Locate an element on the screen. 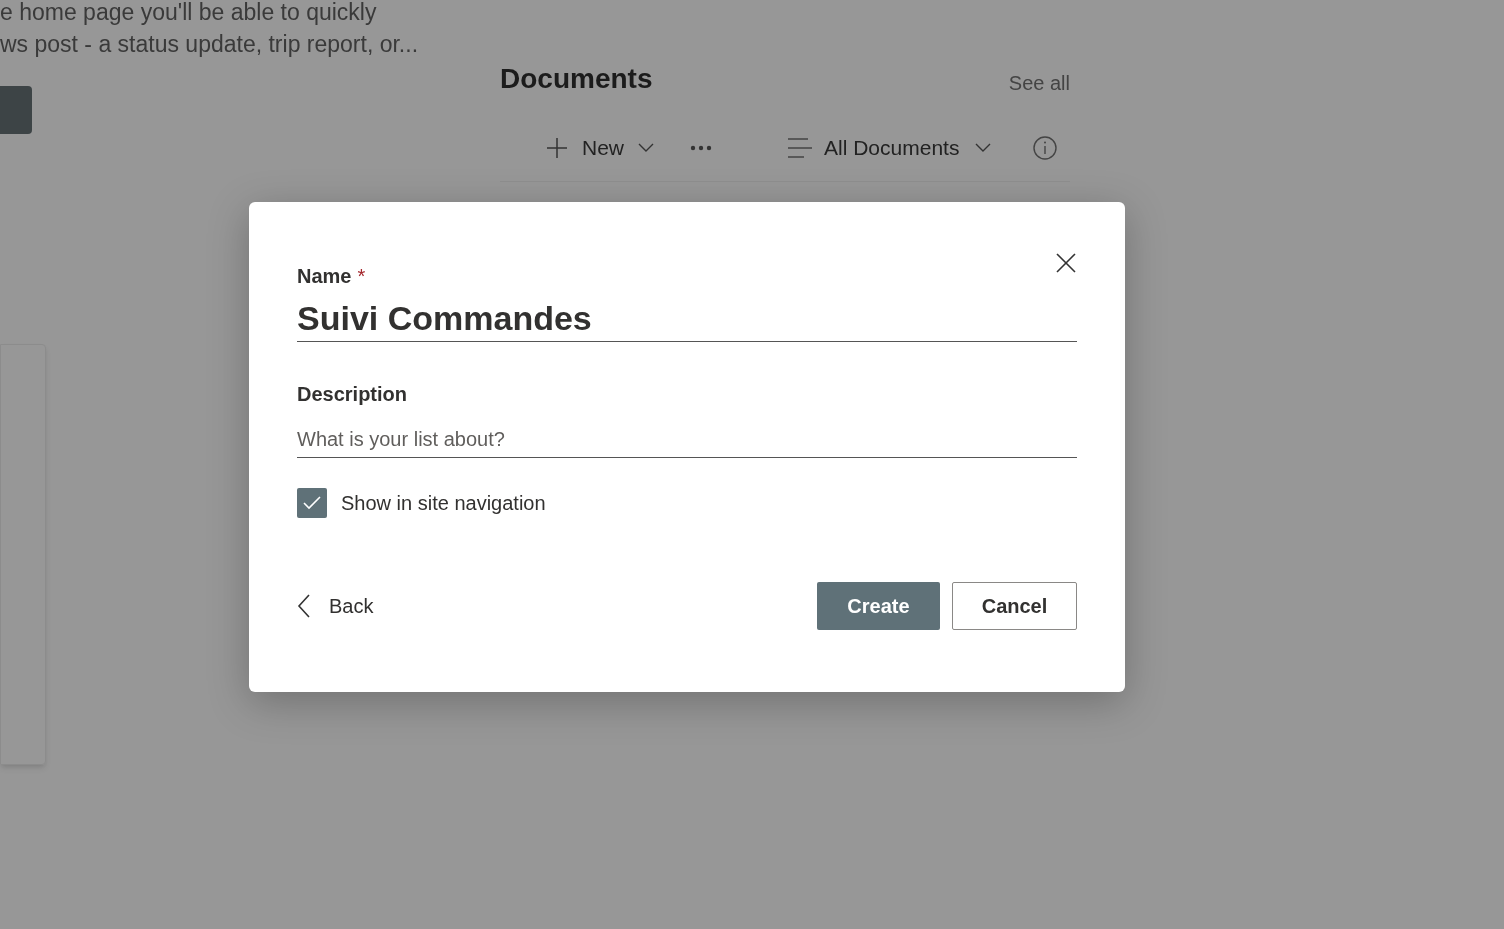  close-icon is located at coordinates (1066, 263).